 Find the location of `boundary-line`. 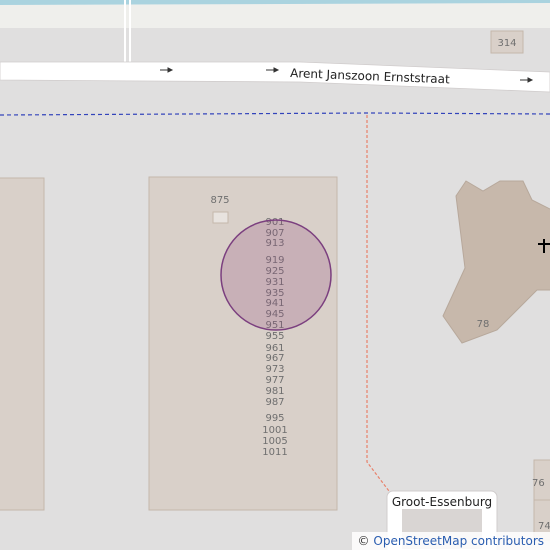

boundary-line is located at coordinates (275, 114).